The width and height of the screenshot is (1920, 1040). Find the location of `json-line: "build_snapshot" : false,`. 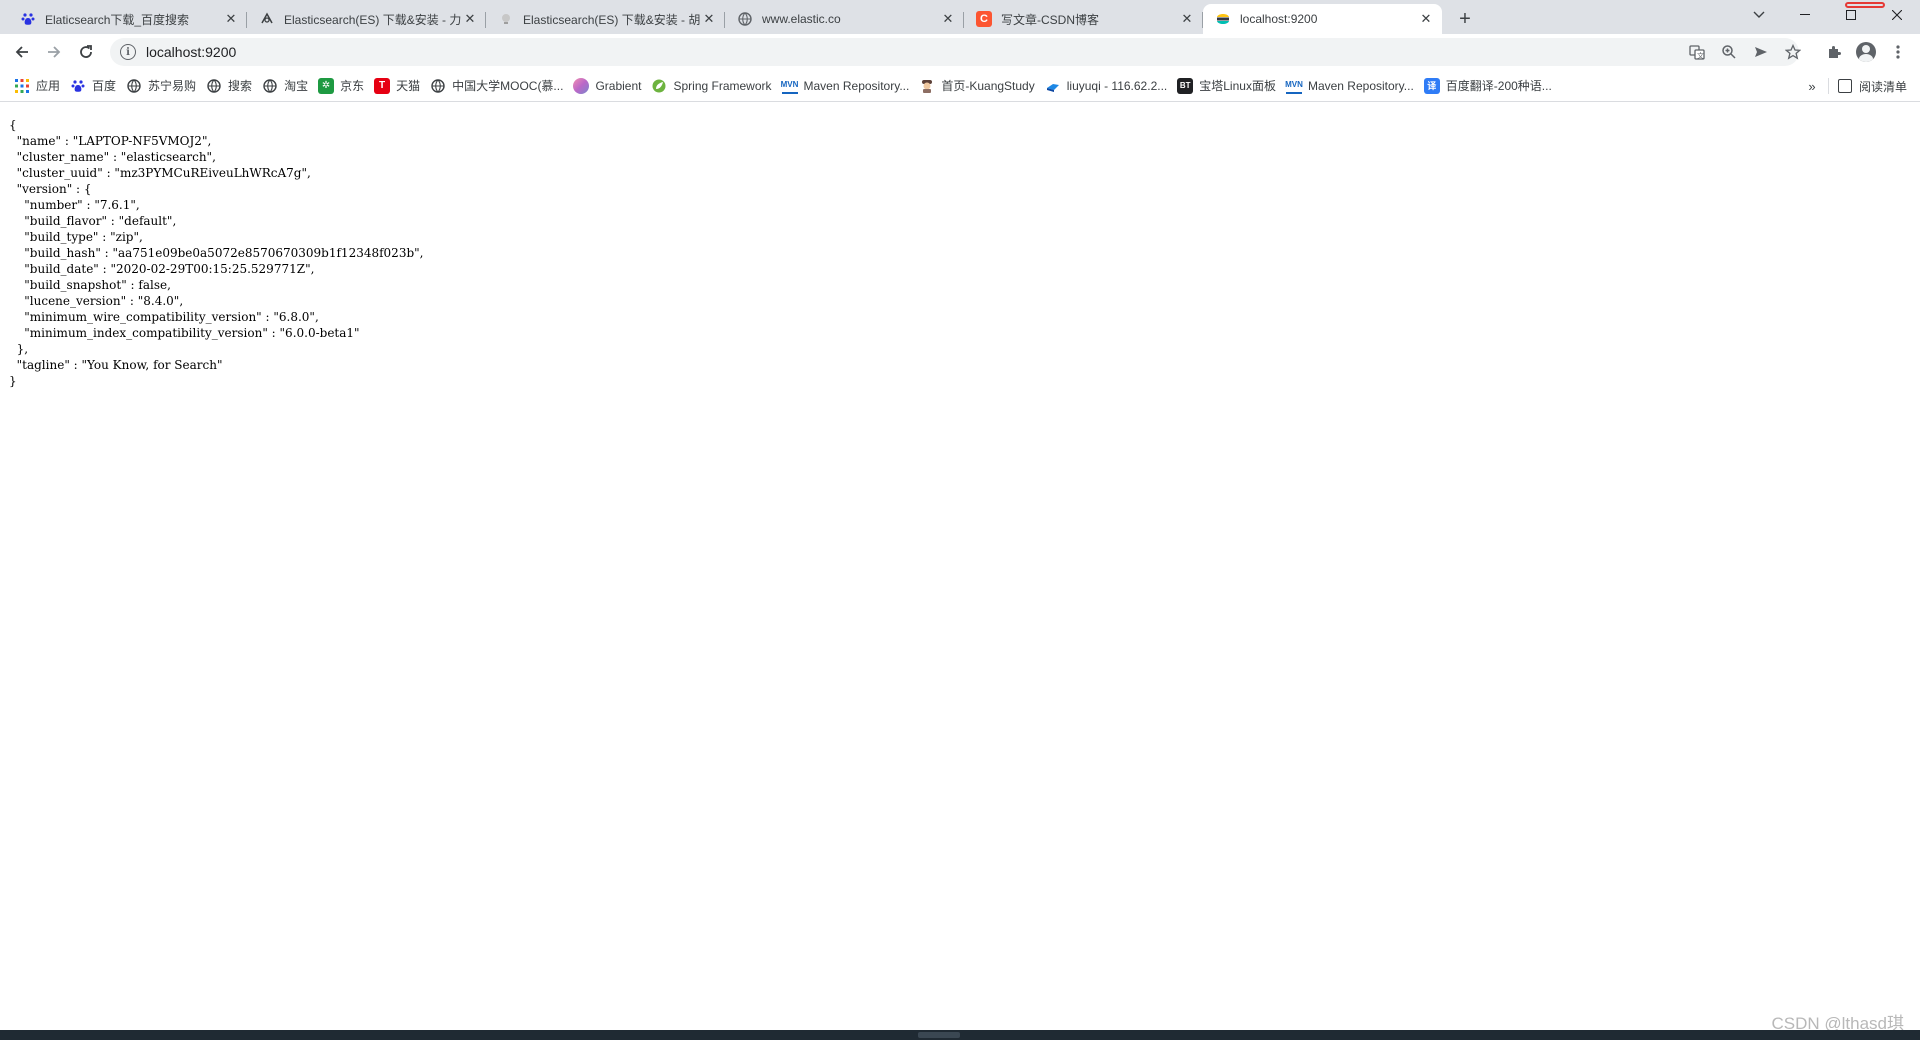

json-line: "build_snapshot" : false, is located at coordinates (90, 285).